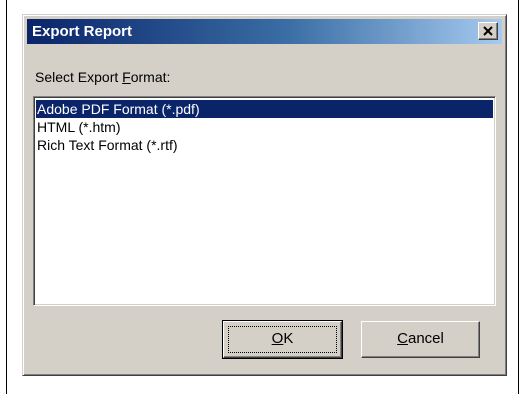 This screenshot has width=521, height=394. What do you see at coordinates (264, 145) in the screenshot?
I see `list-item-rtf: Rich Text Format (*.rtf)` at bounding box center [264, 145].